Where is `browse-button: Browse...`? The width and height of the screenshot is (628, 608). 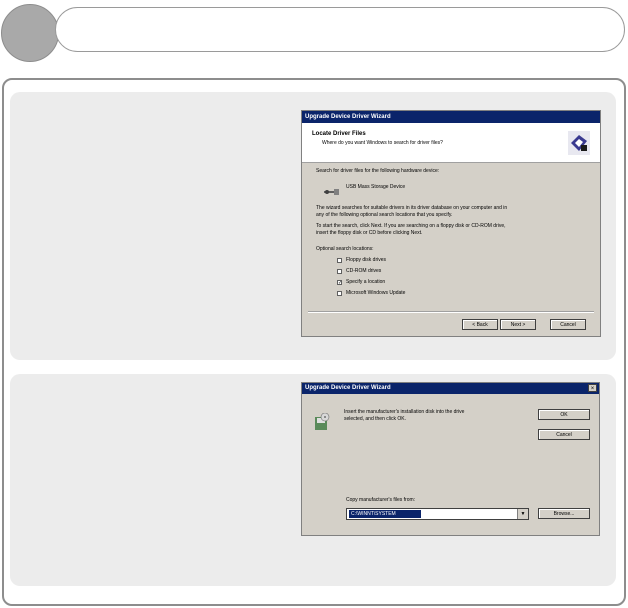 browse-button: Browse... is located at coordinates (564, 513).